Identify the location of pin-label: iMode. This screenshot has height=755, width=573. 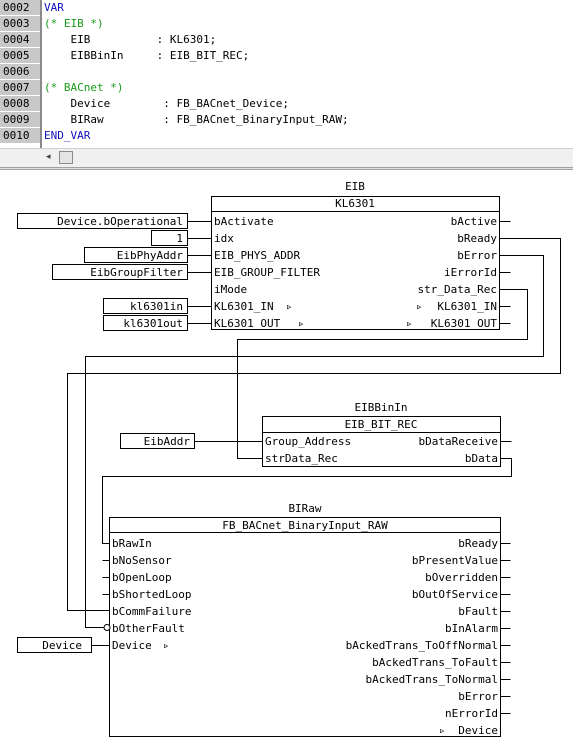
(230, 289).